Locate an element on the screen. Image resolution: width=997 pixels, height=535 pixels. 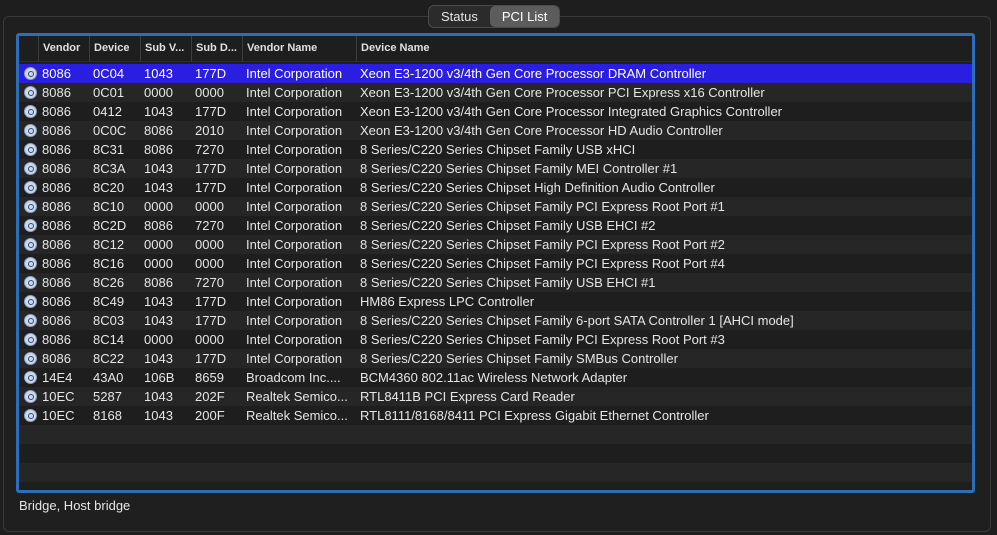
column-header-icon is located at coordinates (28, 48).